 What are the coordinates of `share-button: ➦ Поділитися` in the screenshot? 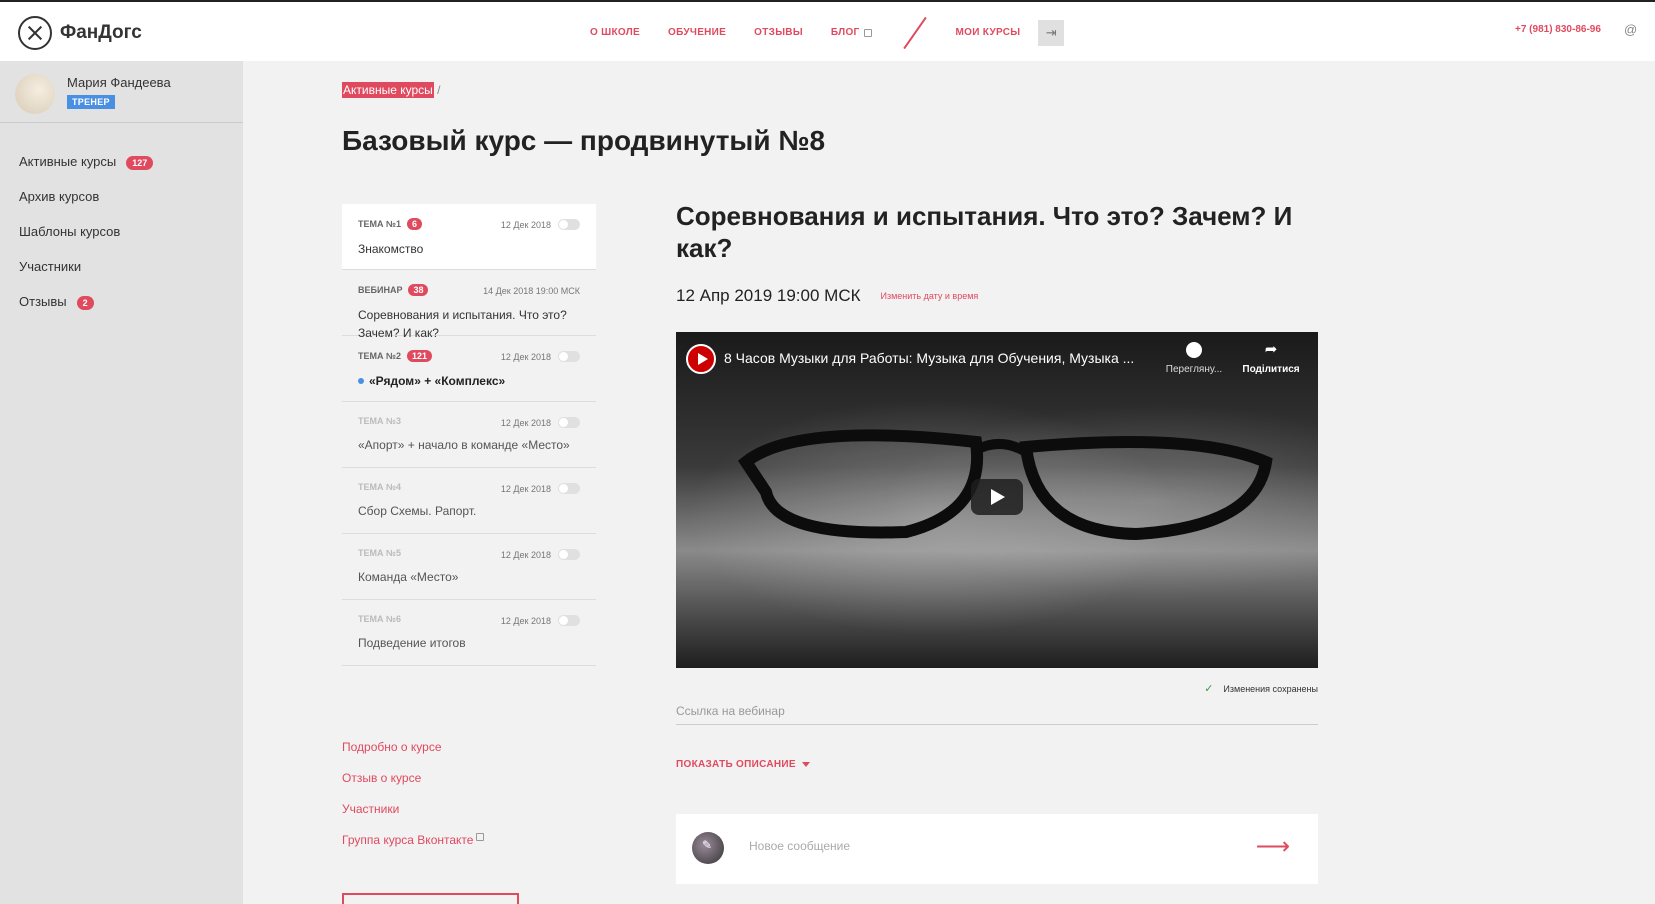 It's located at (1271, 358).